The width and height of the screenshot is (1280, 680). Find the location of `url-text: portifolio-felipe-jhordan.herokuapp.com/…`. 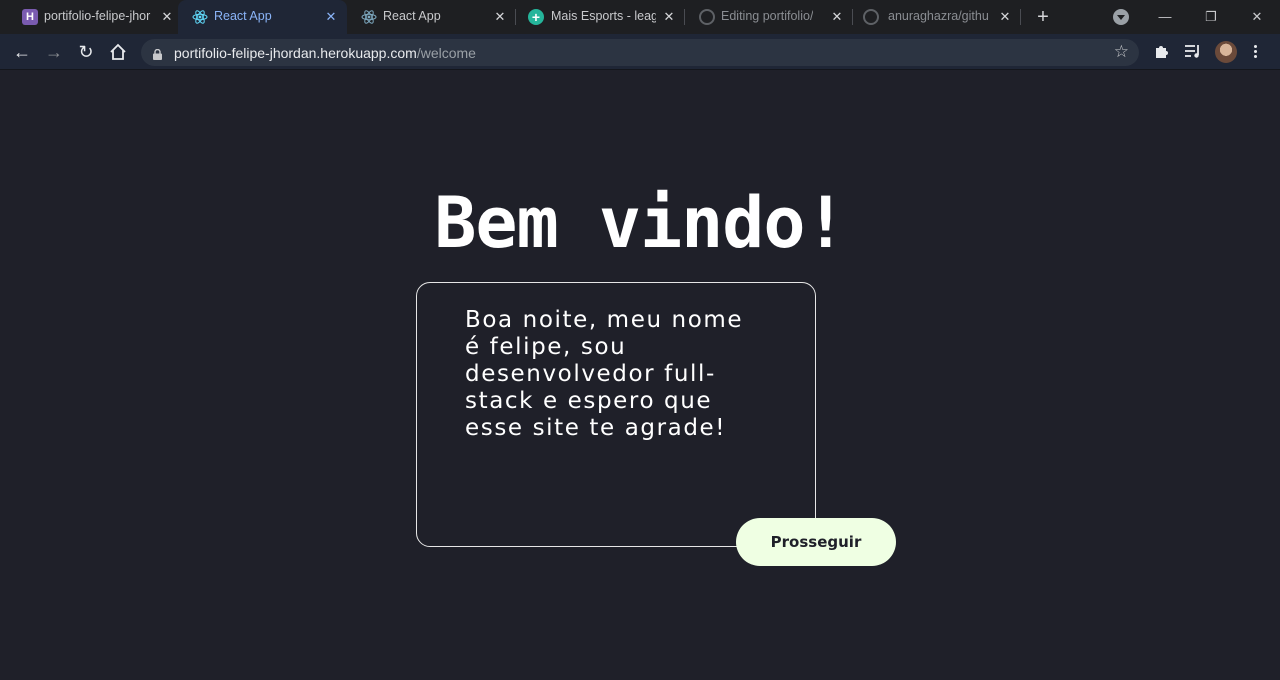

url-text: portifolio-felipe-jhordan.herokuapp.com/… is located at coordinates (325, 53).